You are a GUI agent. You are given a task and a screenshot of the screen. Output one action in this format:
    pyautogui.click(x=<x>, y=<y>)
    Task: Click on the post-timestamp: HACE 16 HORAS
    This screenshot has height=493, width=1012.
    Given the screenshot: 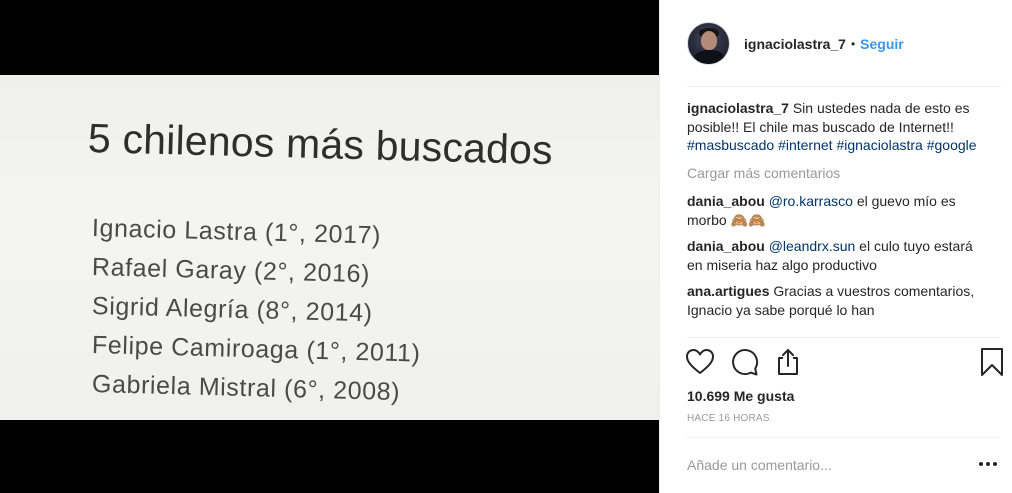 What is the action you would take?
    pyautogui.click(x=728, y=418)
    